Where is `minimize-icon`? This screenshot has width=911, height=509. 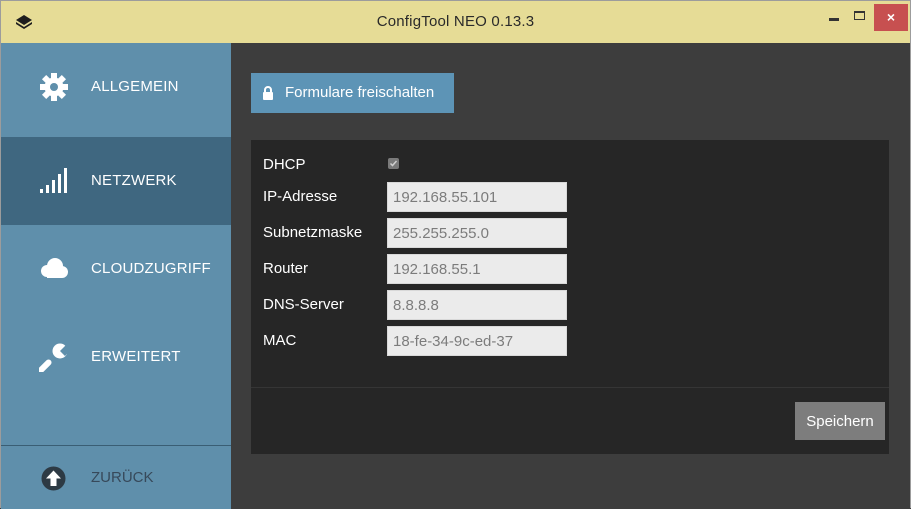
minimize-icon is located at coordinates (834, 19).